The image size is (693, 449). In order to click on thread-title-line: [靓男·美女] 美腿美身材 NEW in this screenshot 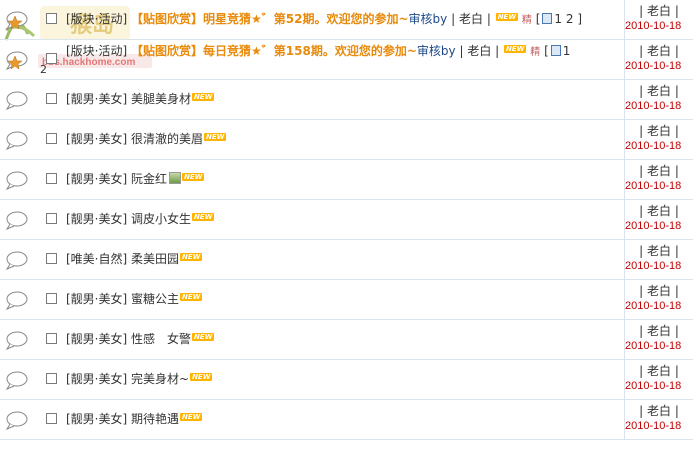, I will do `click(140, 99)`.